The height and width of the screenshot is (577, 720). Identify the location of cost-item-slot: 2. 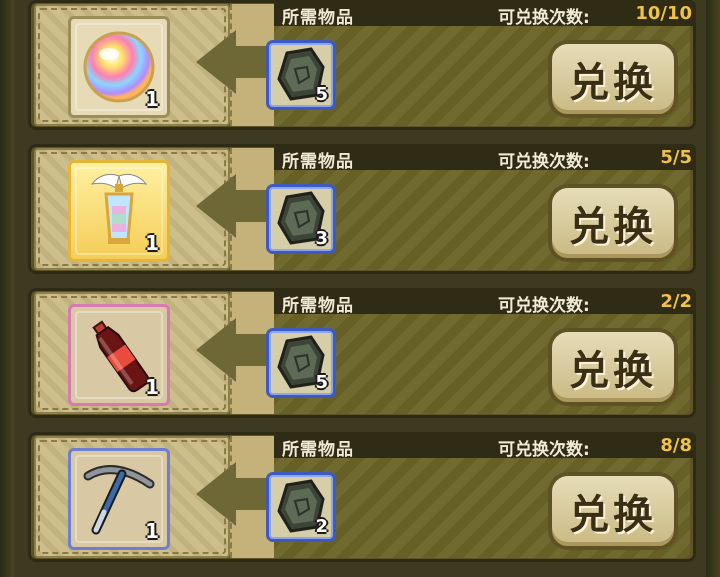
(301, 507).